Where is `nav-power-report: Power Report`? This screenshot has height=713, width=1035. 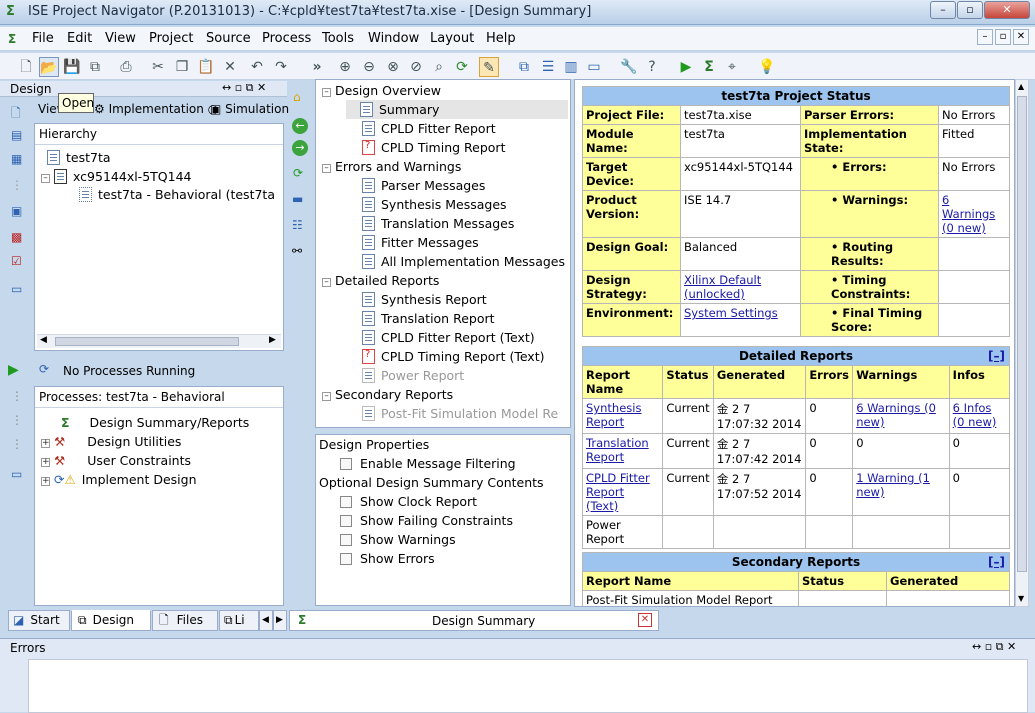
nav-power-report: Power Report is located at coordinates (413, 375).